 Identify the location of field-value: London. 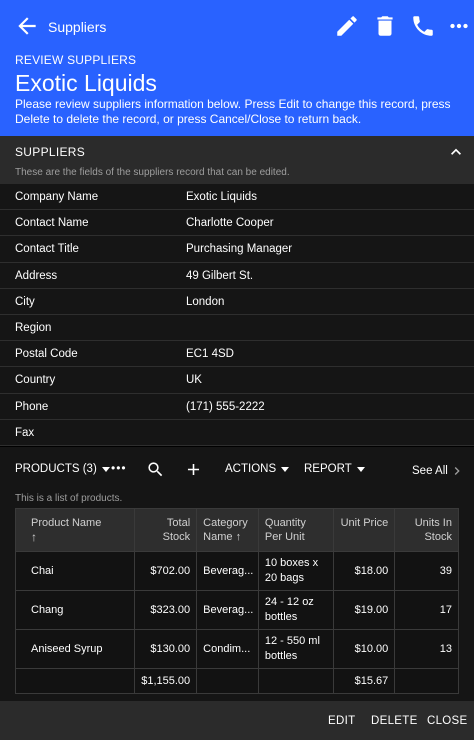
(205, 301).